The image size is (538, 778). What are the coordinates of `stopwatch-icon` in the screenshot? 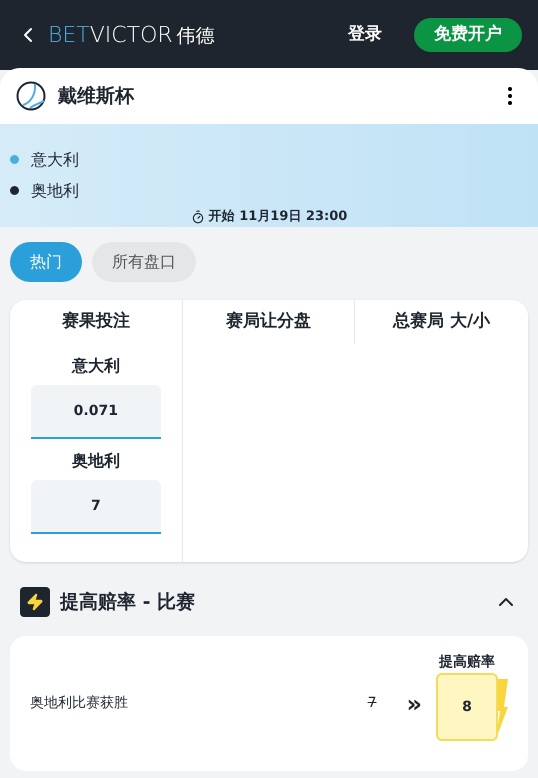 It's located at (197, 217).